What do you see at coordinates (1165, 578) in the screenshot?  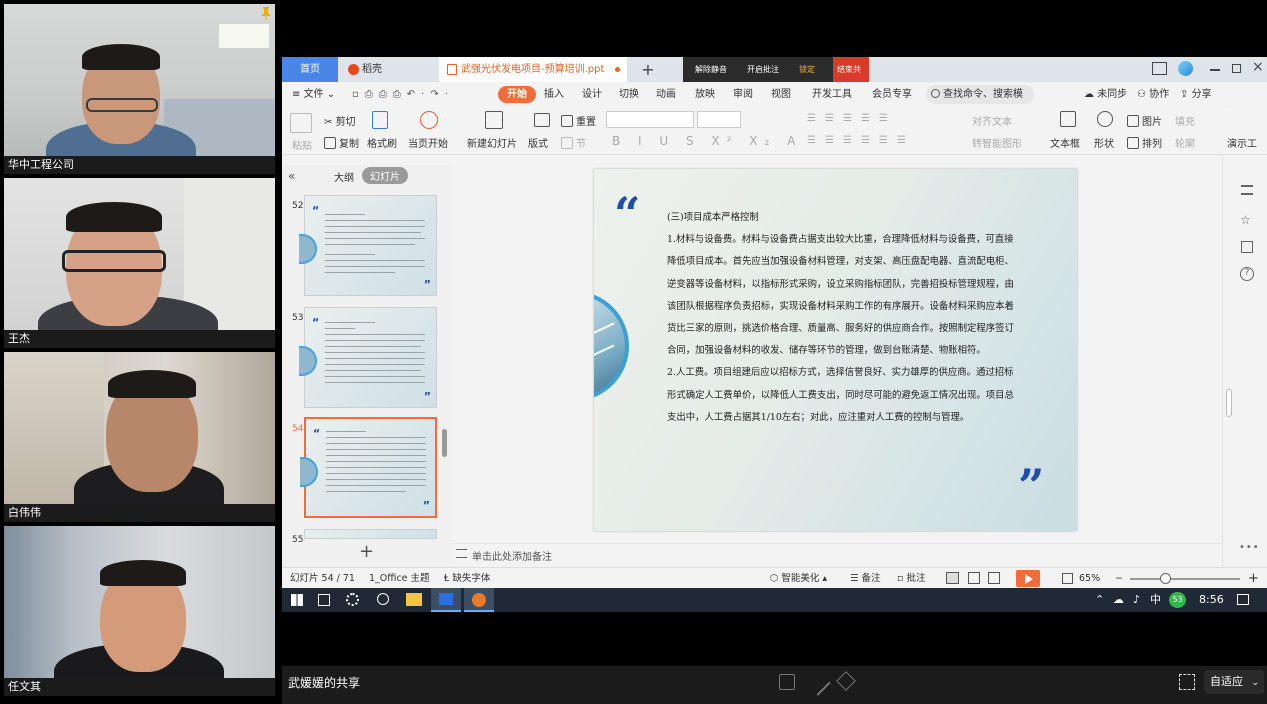 I see `zoom-slider-handle` at bounding box center [1165, 578].